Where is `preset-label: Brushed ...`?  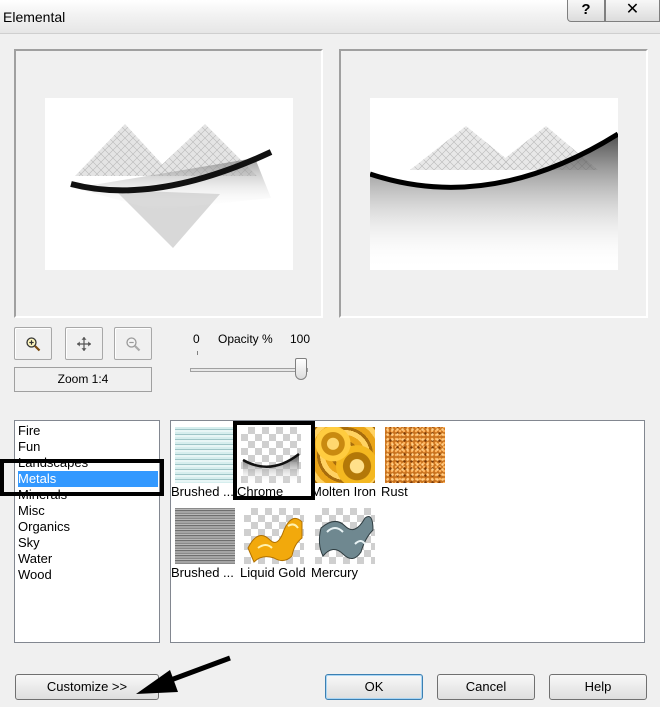 preset-label: Brushed ... is located at coordinates (202, 572).